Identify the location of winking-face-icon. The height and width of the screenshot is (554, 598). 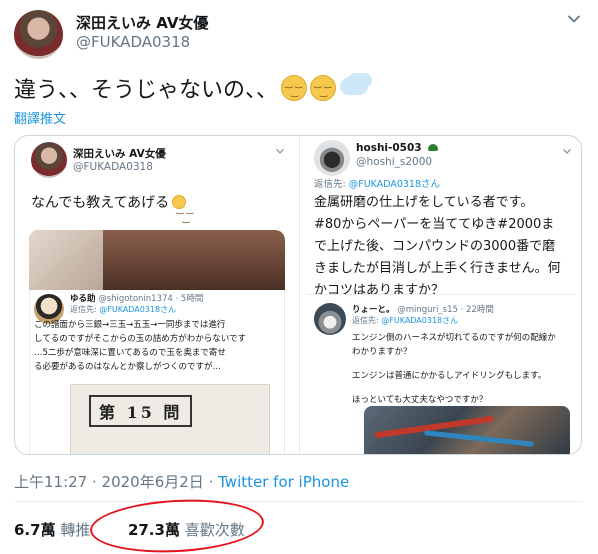
(183, 212).